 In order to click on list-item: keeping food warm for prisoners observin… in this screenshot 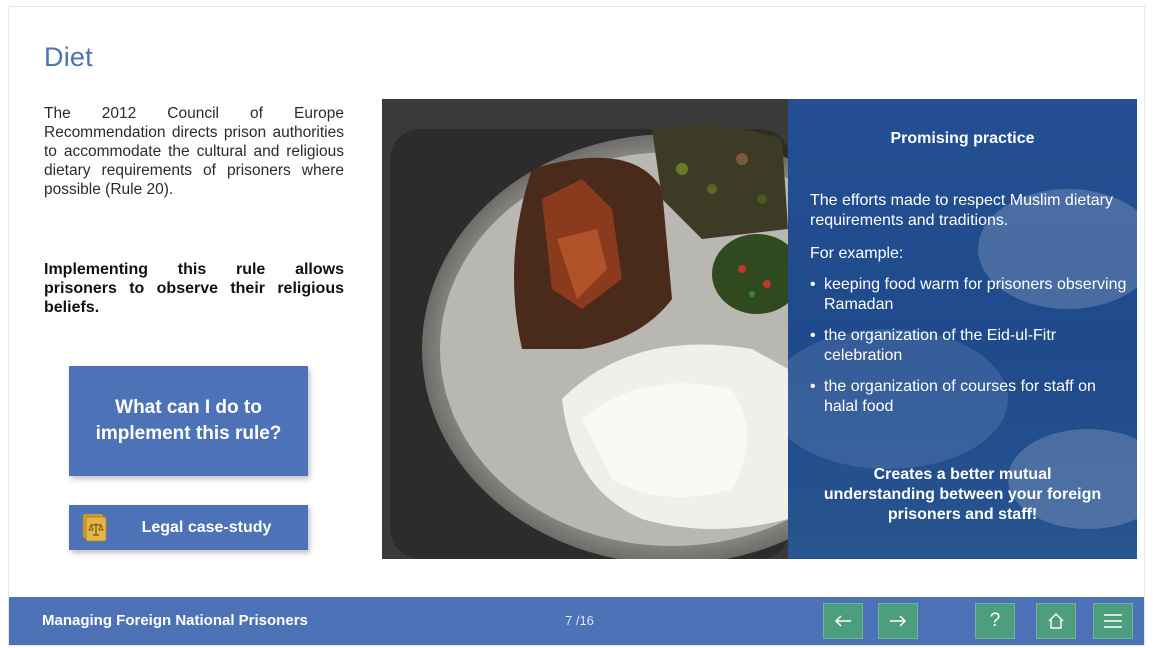, I will do `click(969, 295)`.